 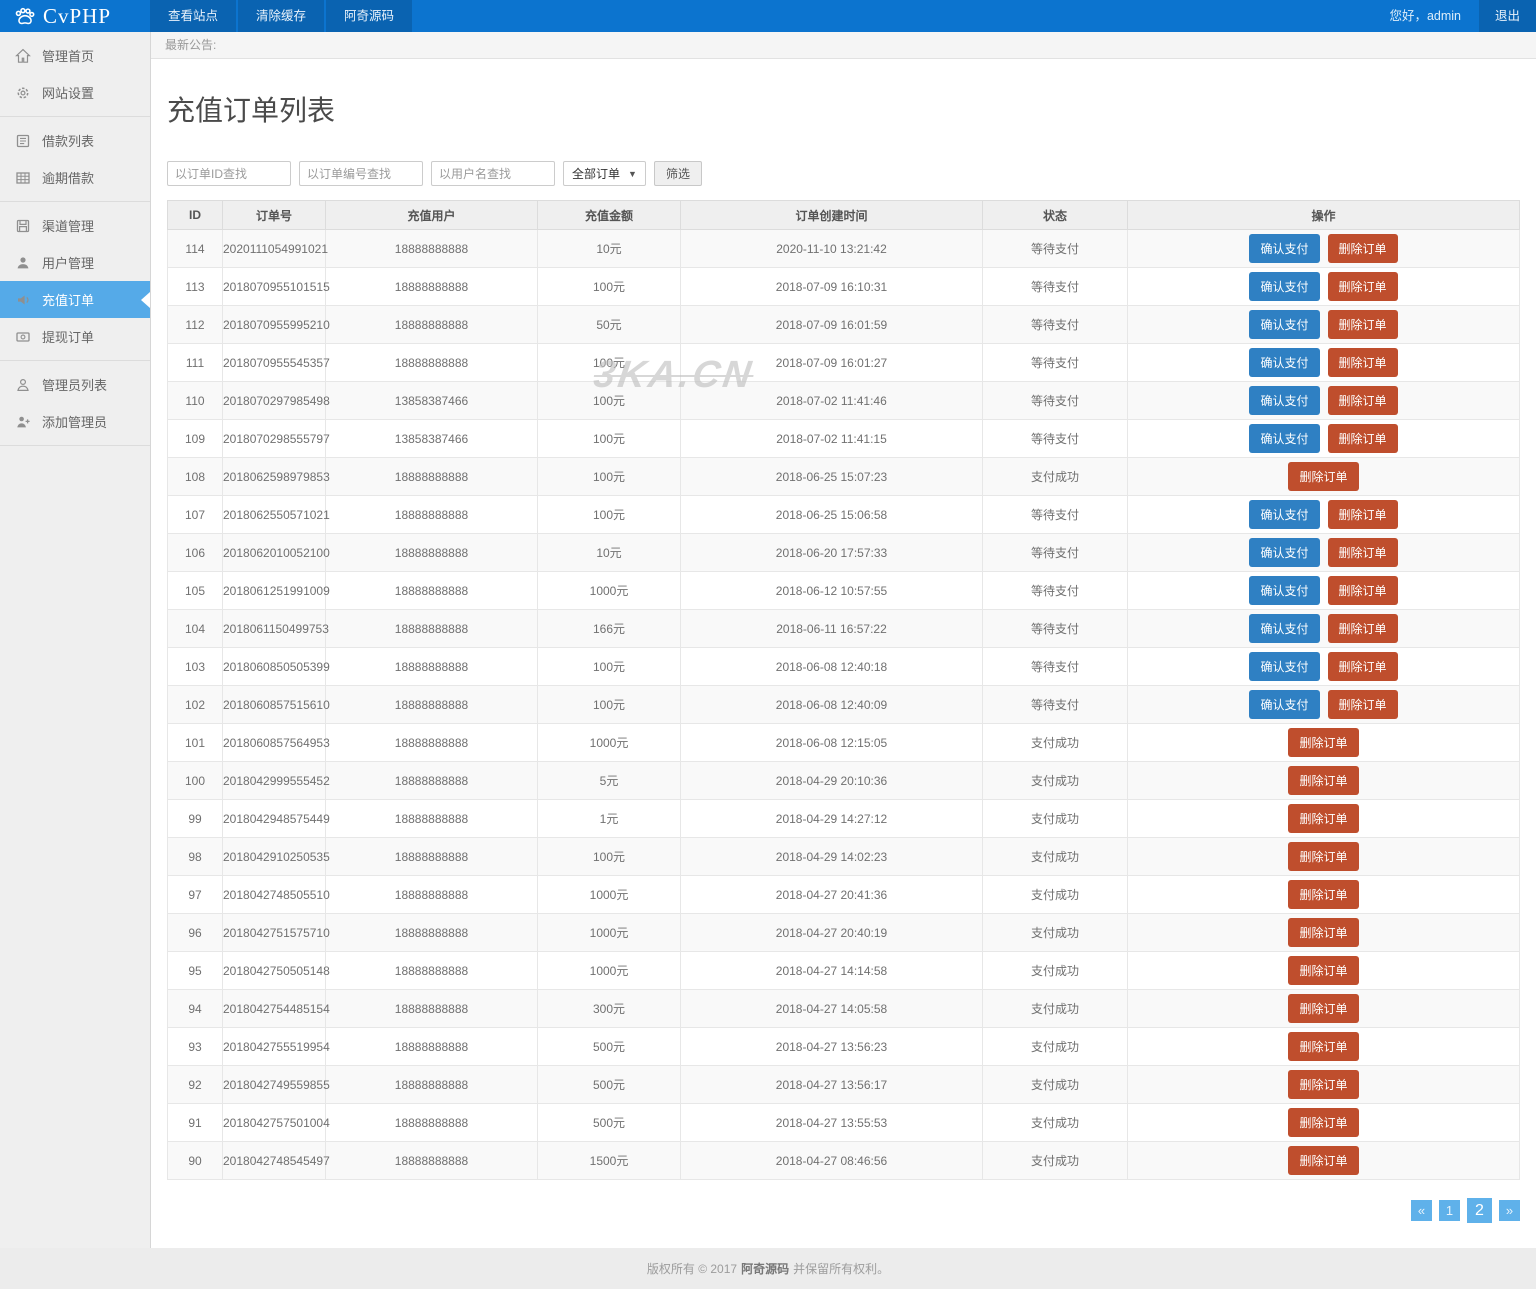 I want to click on sidebar-item-save: 渠道管理, so click(x=75, y=225).